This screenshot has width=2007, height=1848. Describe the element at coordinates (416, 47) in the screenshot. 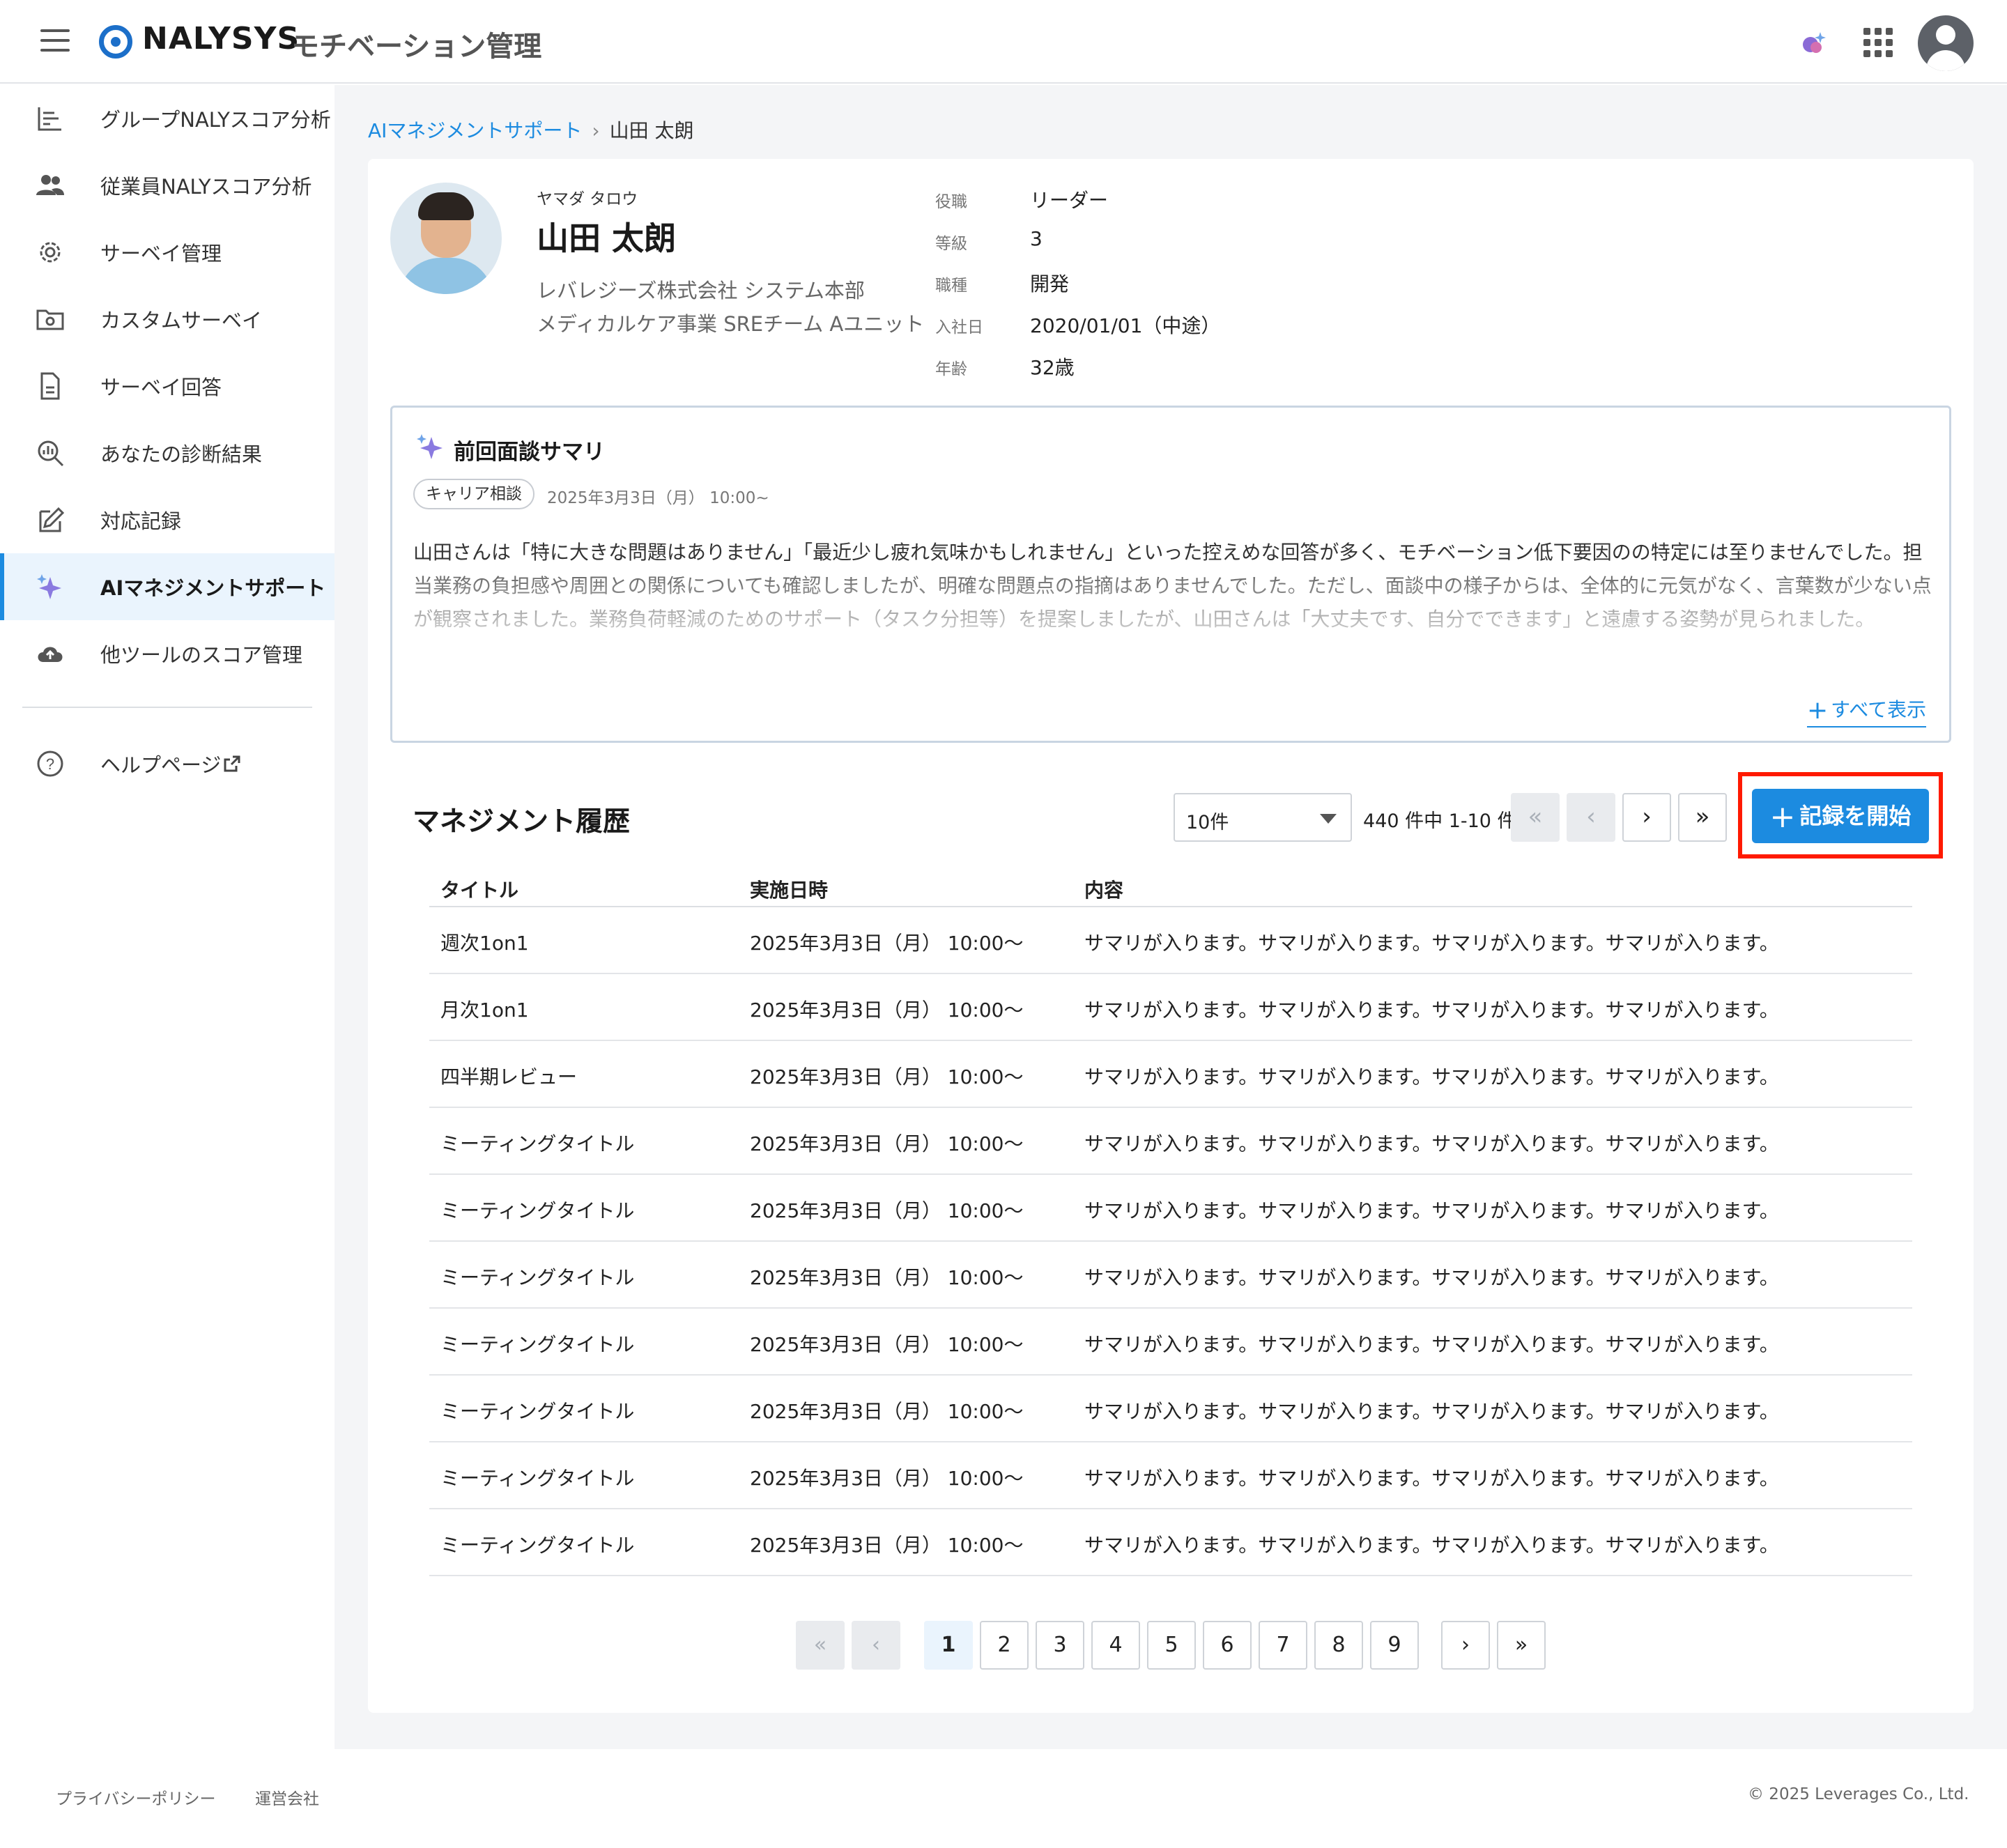

I see `app-name: モチベーション管理` at that location.